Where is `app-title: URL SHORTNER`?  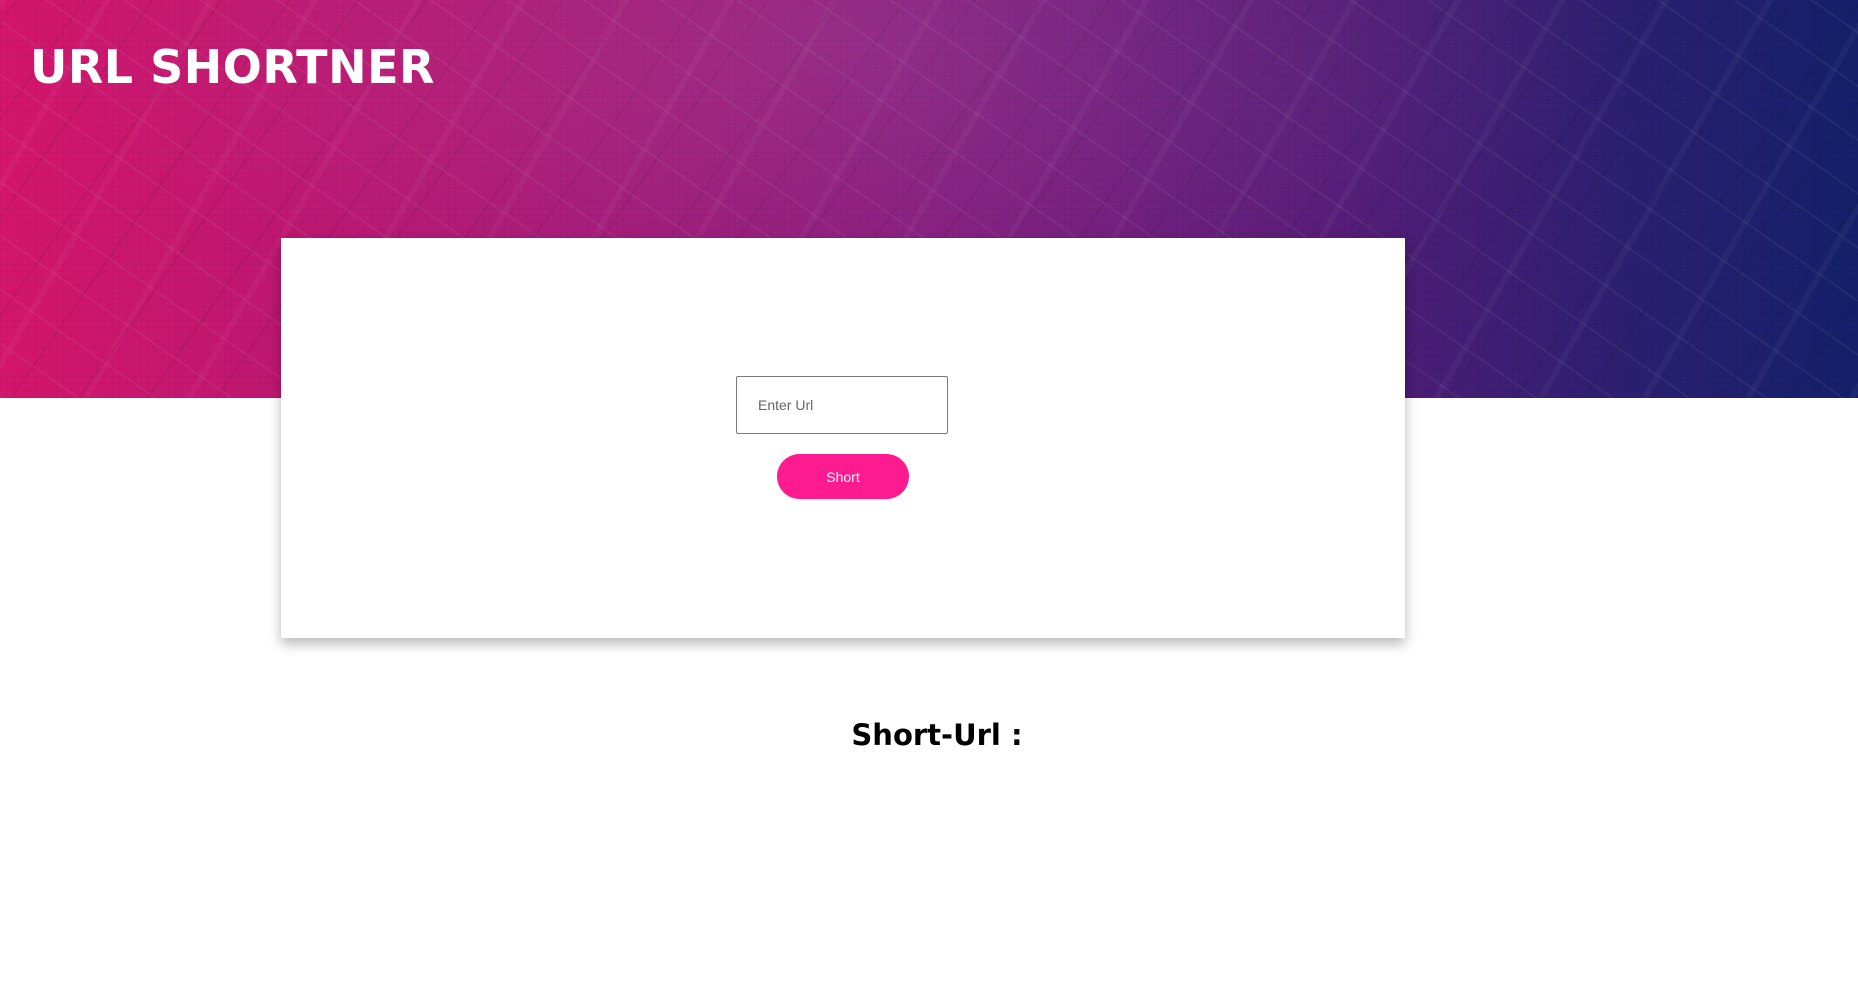
app-title: URL SHORTNER is located at coordinates (232, 67).